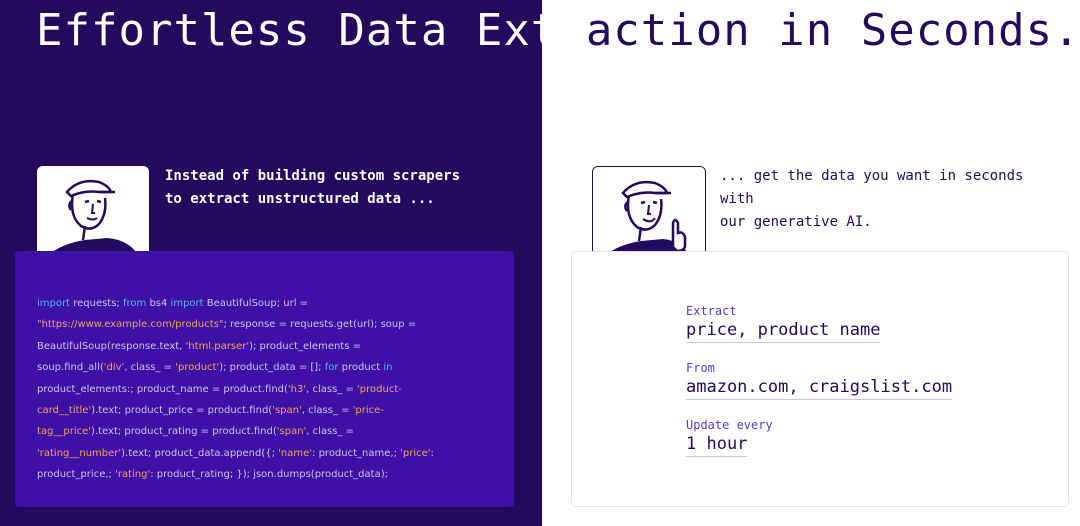  I want to click on headline-part-dark: action in Seconds., so click(832, 30).